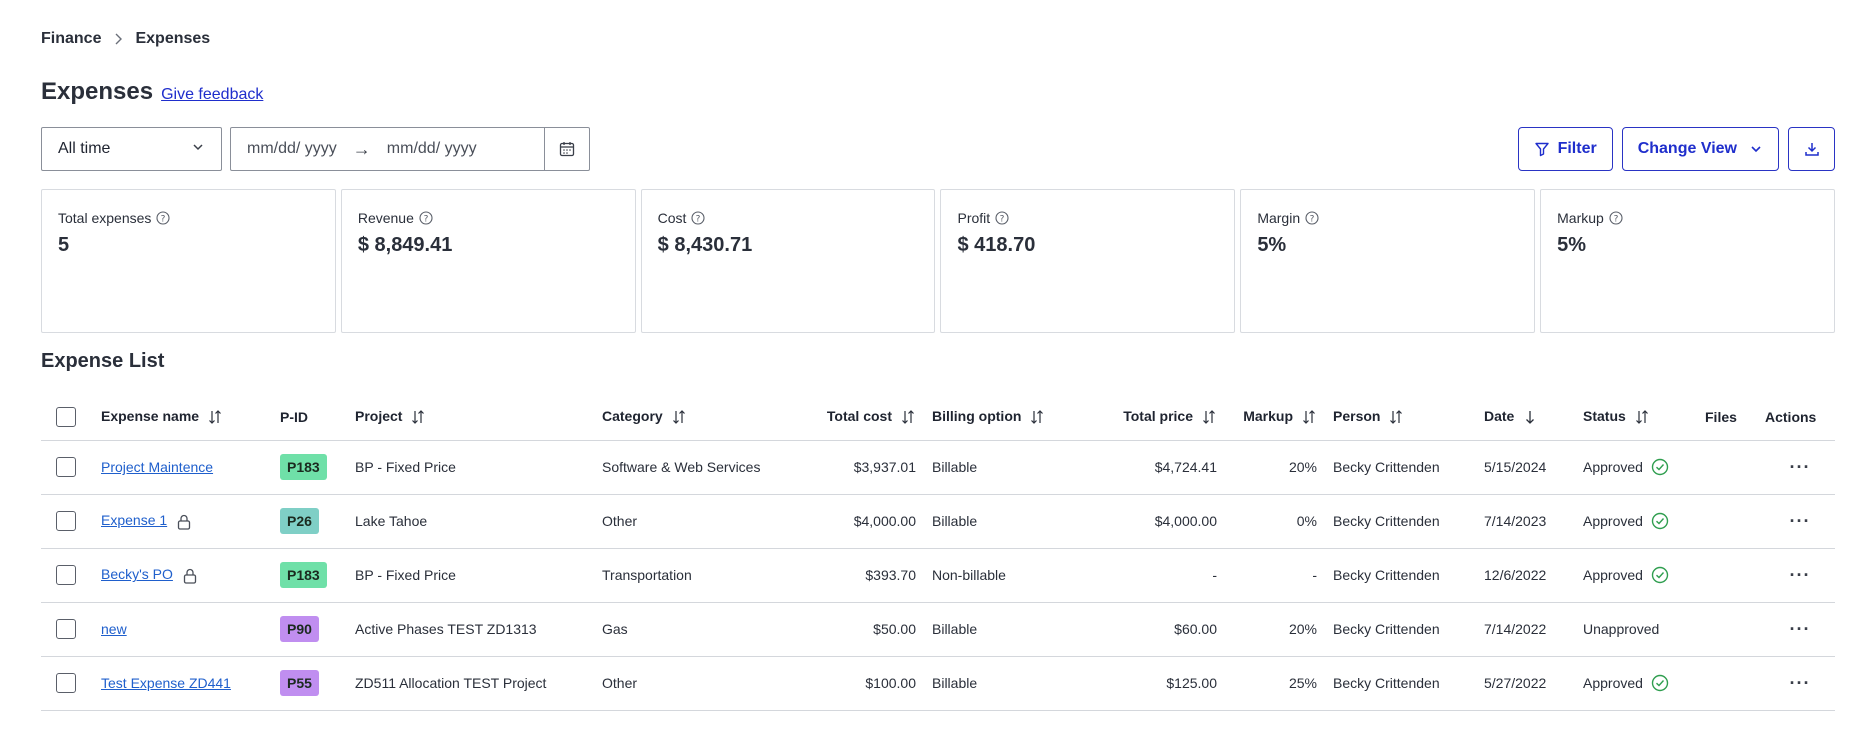 Image resolution: width=1866 pixels, height=751 pixels. I want to click on stat-label: Markup, so click(1580, 218).